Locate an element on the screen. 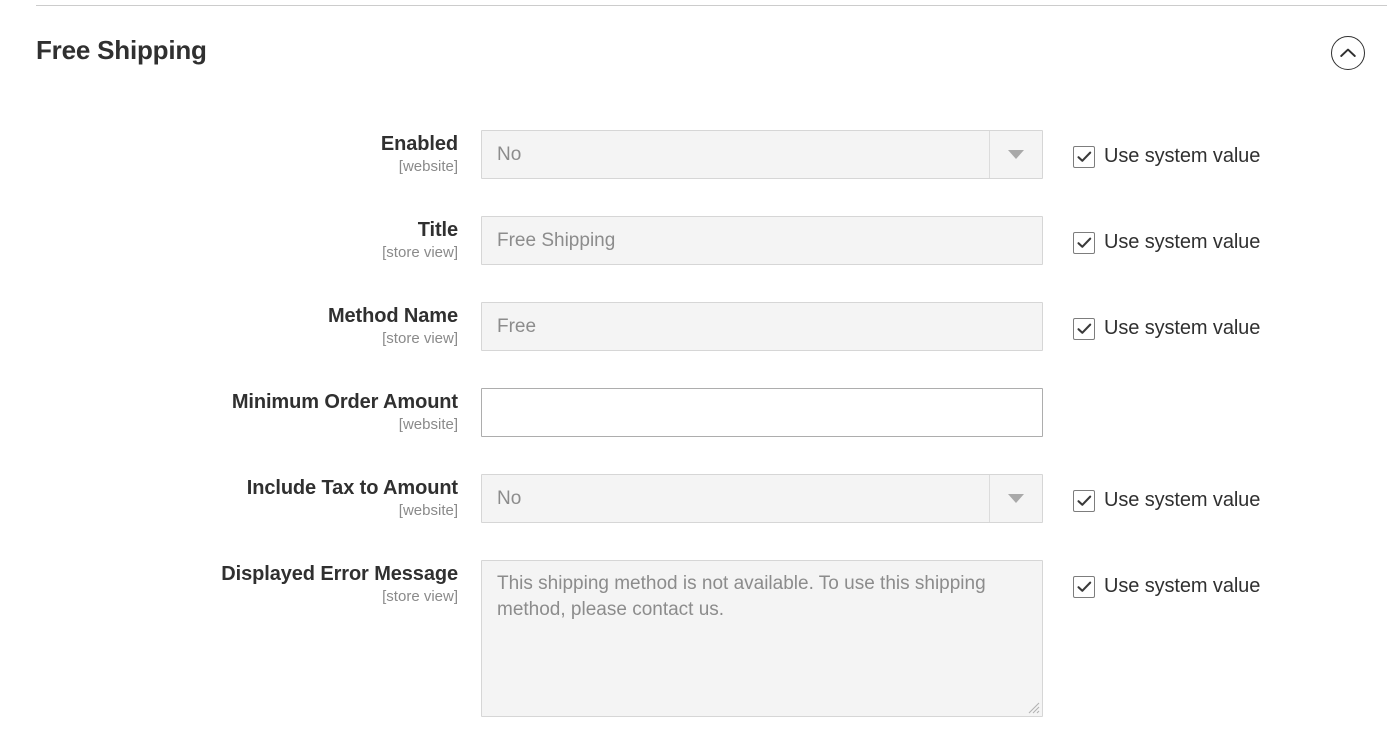  section-header: Free Shipping is located at coordinates (700, 50).